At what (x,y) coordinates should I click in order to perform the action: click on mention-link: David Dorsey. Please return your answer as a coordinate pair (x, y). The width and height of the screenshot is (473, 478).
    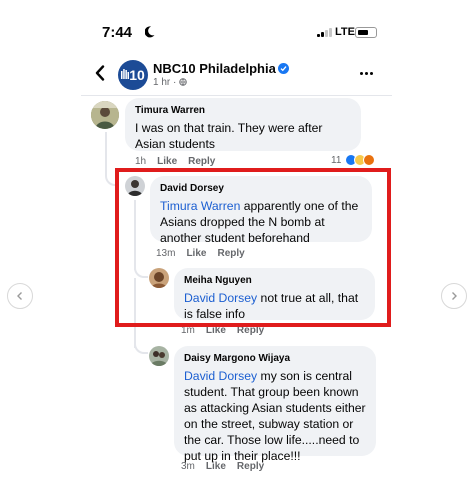
    Looking at the image, I should click on (220, 376).